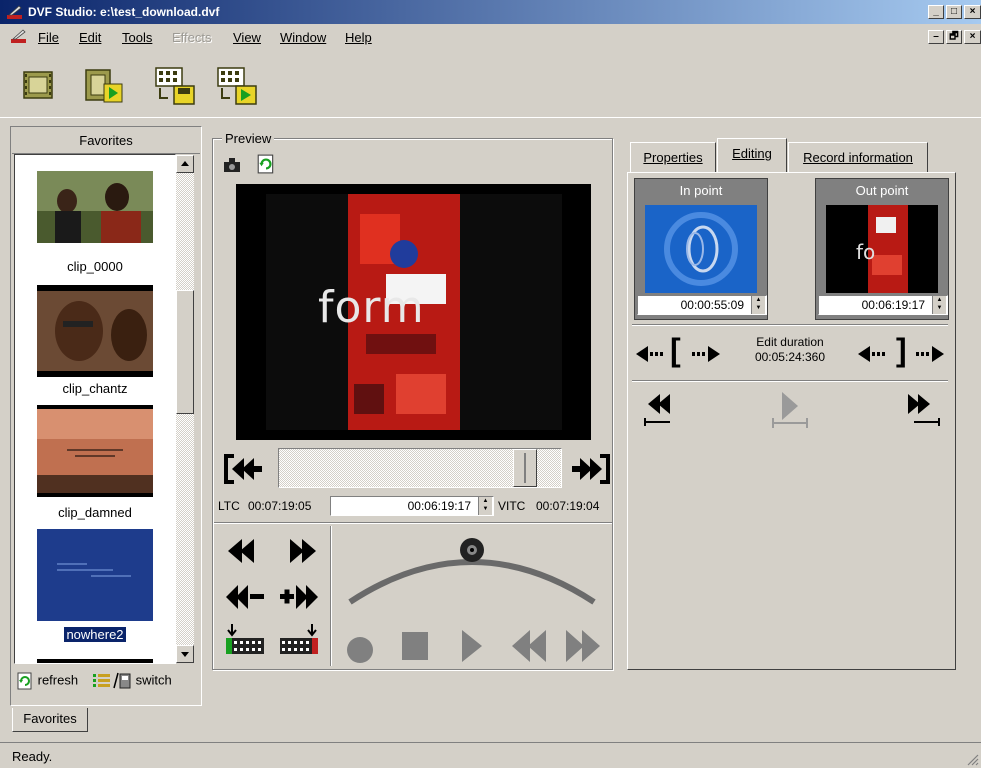 This screenshot has height=768, width=981. What do you see at coordinates (229, 506) in the screenshot?
I see `ltc-label: LTC` at bounding box center [229, 506].